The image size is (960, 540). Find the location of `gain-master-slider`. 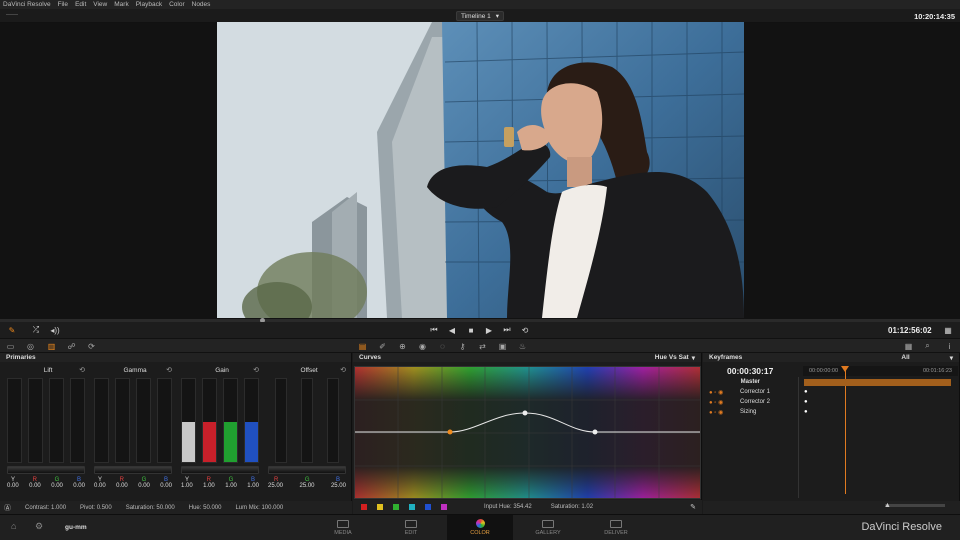

gain-master-slider is located at coordinates (220, 470).